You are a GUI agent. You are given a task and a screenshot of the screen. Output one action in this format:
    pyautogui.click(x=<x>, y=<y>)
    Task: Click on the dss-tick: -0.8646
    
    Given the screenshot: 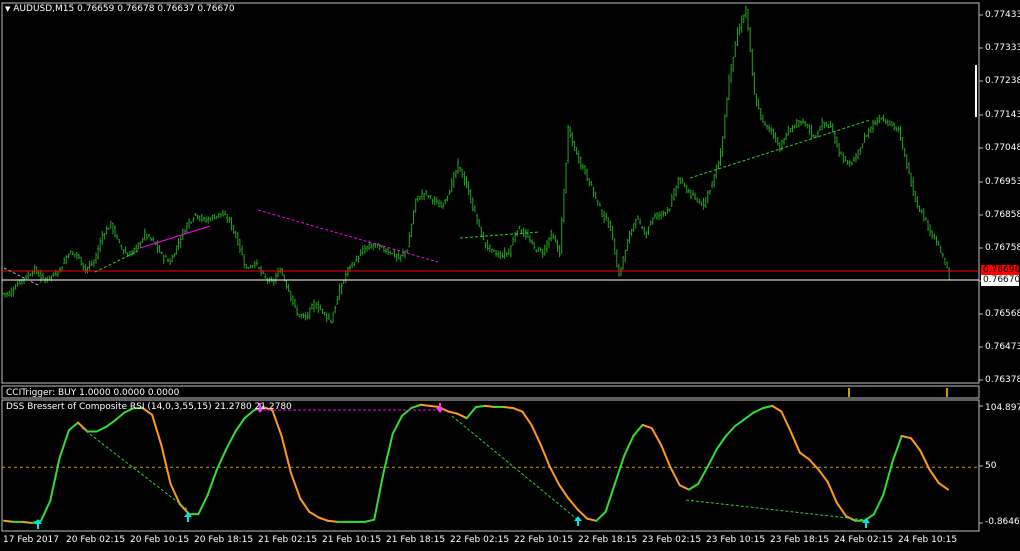 What is the action you would take?
    pyautogui.click(x=1002, y=522)
    